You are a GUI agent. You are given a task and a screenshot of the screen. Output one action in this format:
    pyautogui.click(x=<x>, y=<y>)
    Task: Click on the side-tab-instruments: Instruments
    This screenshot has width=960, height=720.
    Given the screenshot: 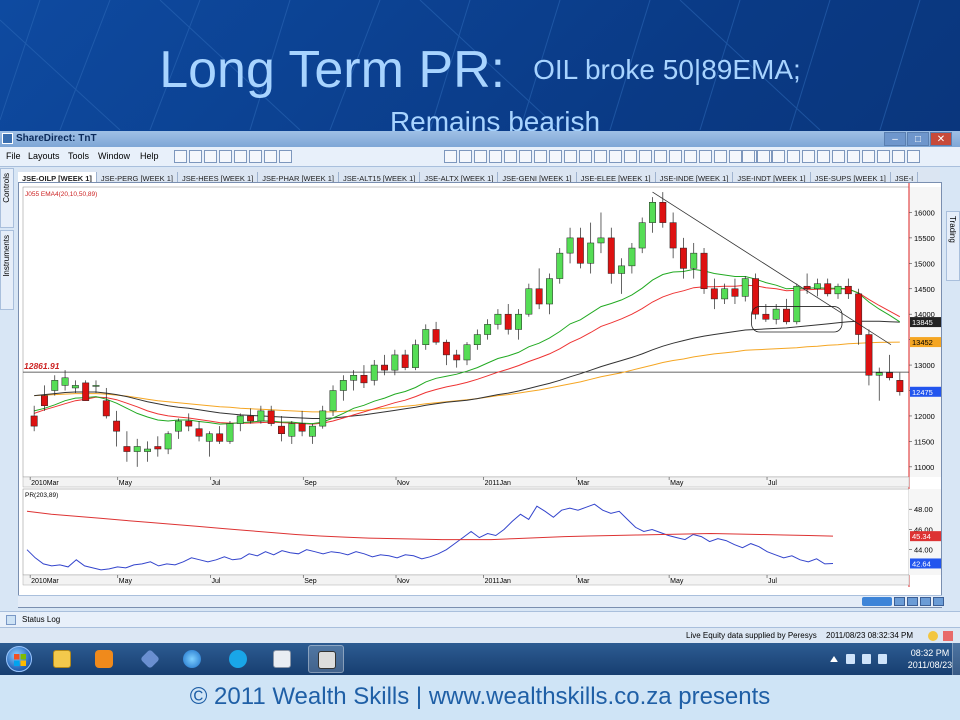 What is the action you would take?
    pyautogui.click(x=7, y=270)
    